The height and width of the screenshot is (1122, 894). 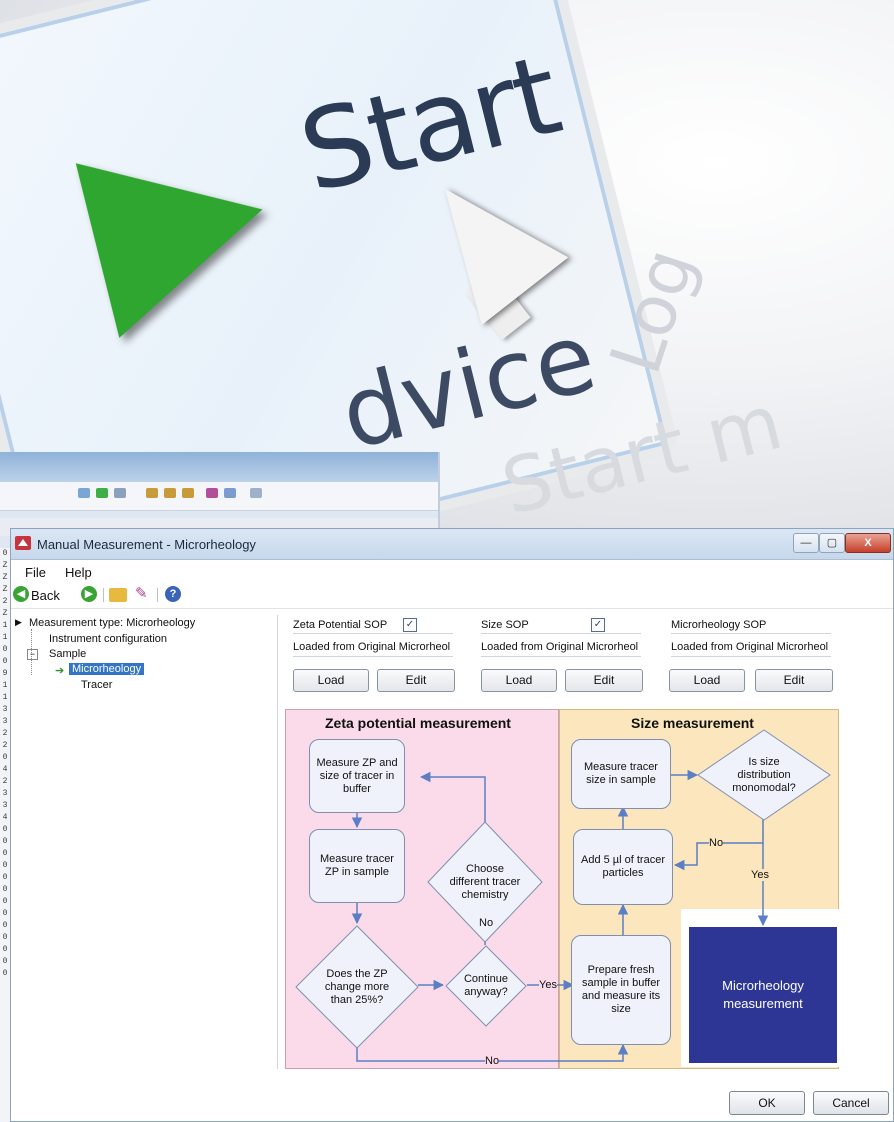 I want to click on minimize-button: —, so click(x=806, y=543).